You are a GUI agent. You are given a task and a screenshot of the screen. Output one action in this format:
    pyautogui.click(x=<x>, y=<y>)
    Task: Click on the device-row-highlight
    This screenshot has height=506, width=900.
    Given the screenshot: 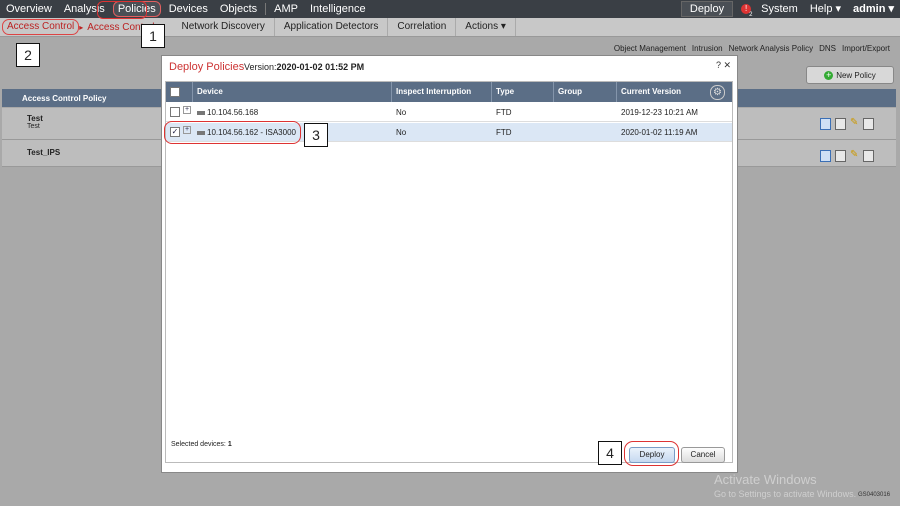 What is the action you would take?
    pyautogui.click(x=232, y=132)
    